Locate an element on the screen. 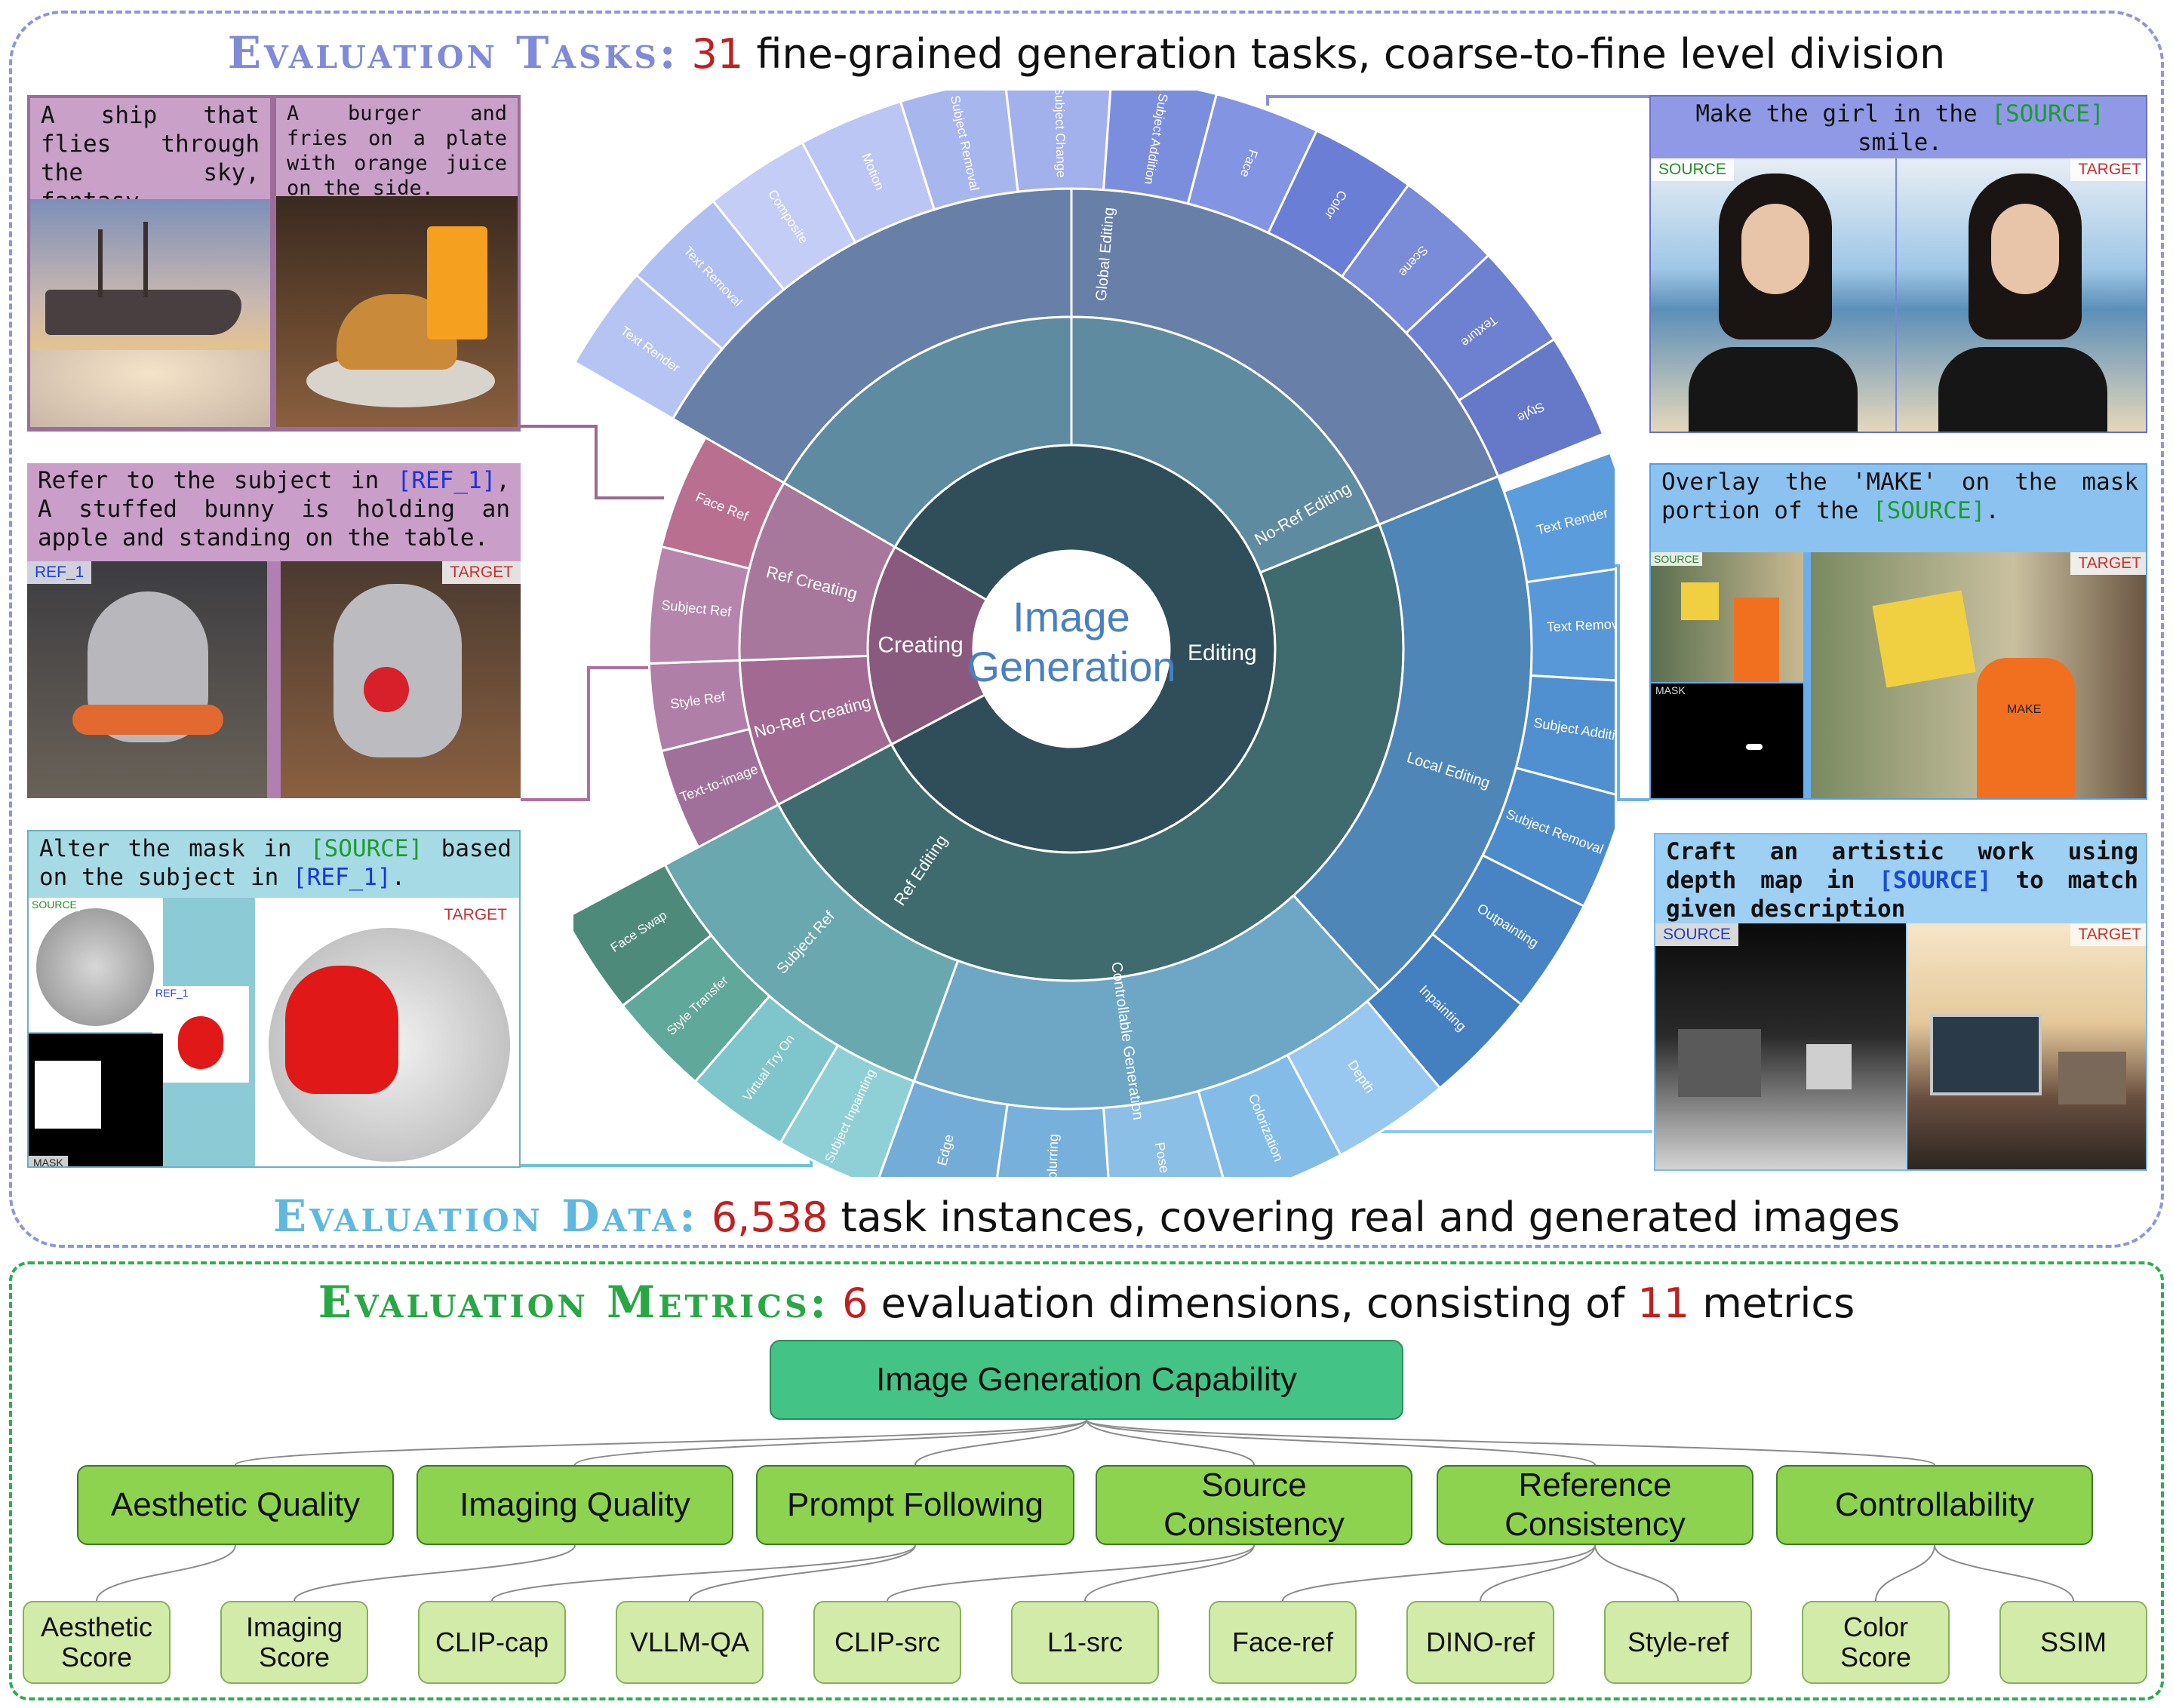 This screenshot has width=2173, height=1708. dim-source-consistency: Source Consistency is located at coordinates (1254, 1505).